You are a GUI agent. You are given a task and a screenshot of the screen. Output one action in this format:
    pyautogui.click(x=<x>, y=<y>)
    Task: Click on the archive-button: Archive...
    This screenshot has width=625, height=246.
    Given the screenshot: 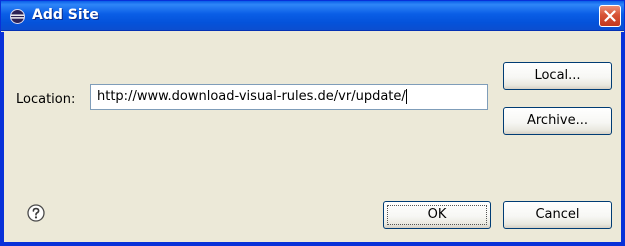 What is the action you would take?
    pyautogui.click(x=557, y=121)
    